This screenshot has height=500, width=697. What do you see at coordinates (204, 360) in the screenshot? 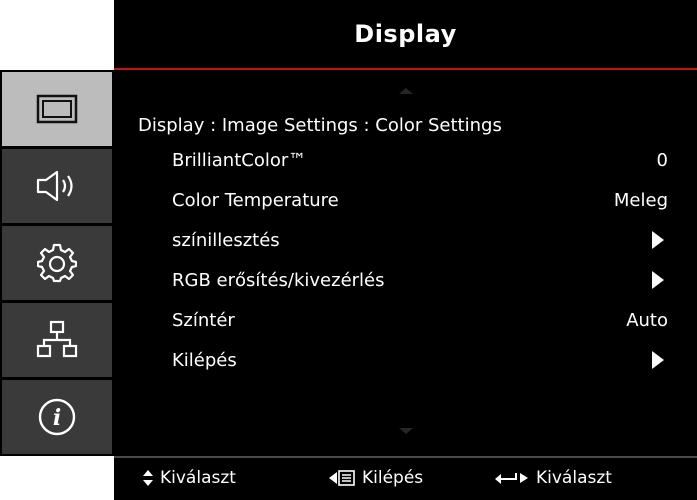
I see `menu-item-label: Kilépés` at bounding box center [204, 360].